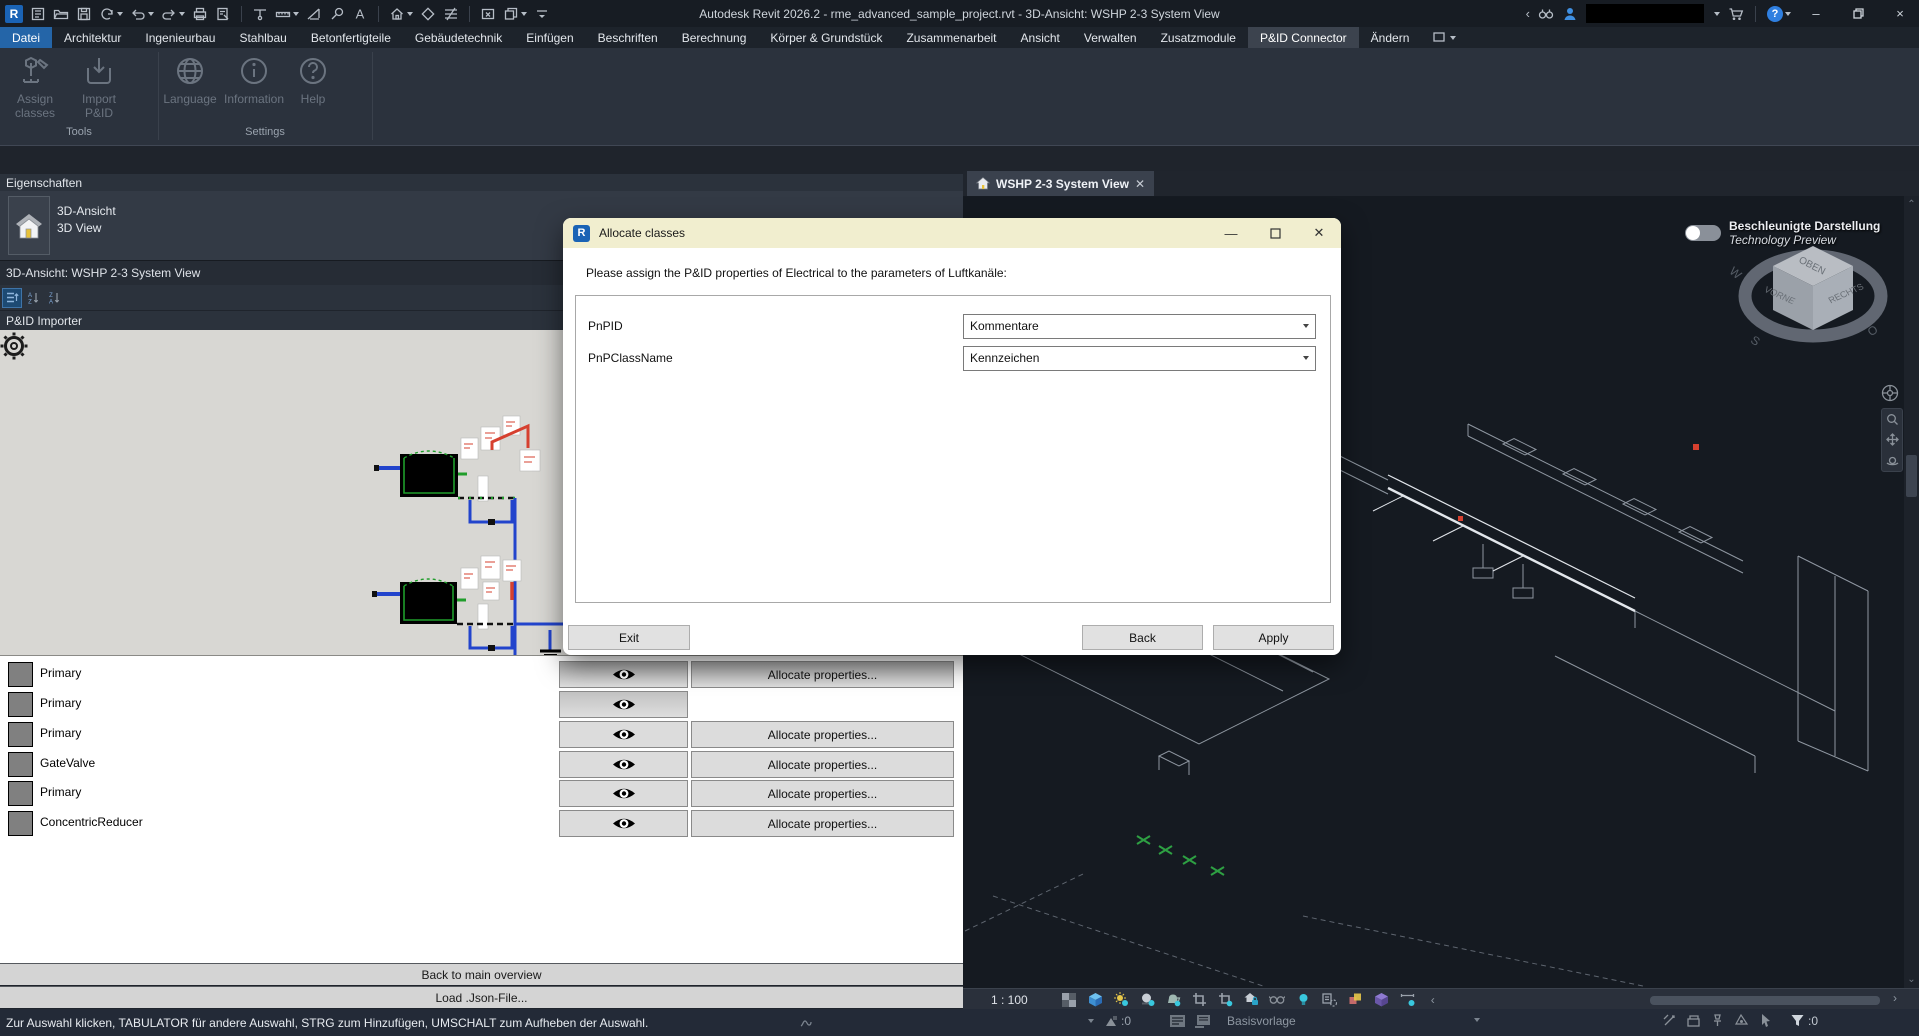 The image size is (1919, 1036). Describe the element at coordinates (180, 37) in the screenshot. I see `tab-ingenieurbau: Ingenieurbau` at that location.